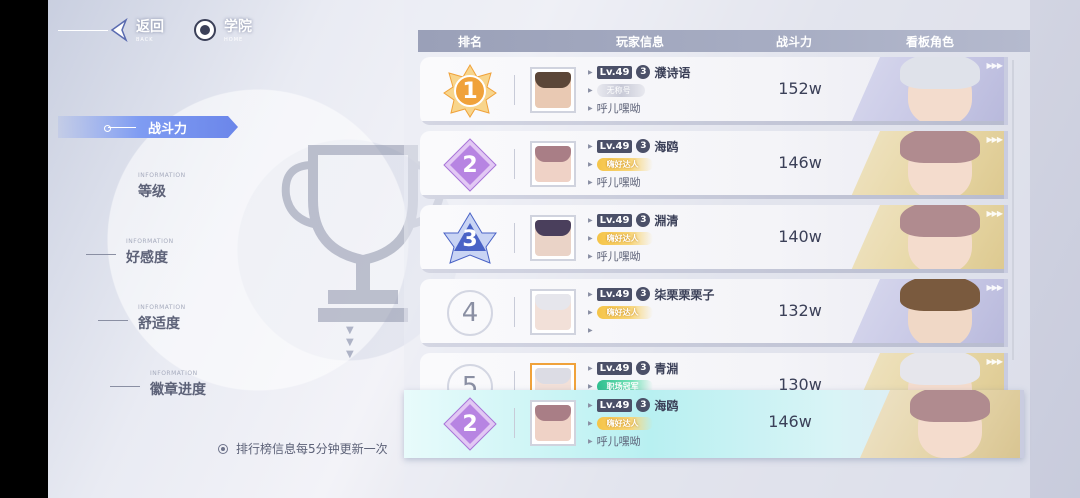 This screenshot has height=498, width=1080. I want to click on showcase-character, so click(940, 424).